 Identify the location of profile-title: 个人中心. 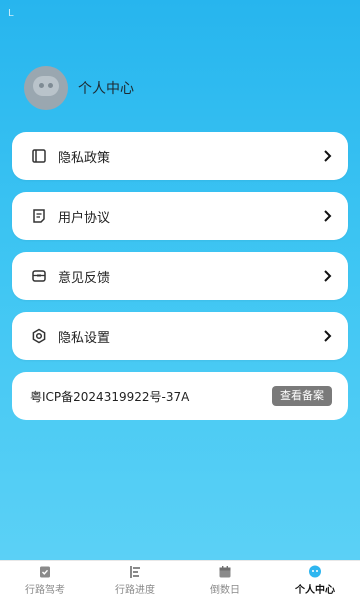
(106, 89).